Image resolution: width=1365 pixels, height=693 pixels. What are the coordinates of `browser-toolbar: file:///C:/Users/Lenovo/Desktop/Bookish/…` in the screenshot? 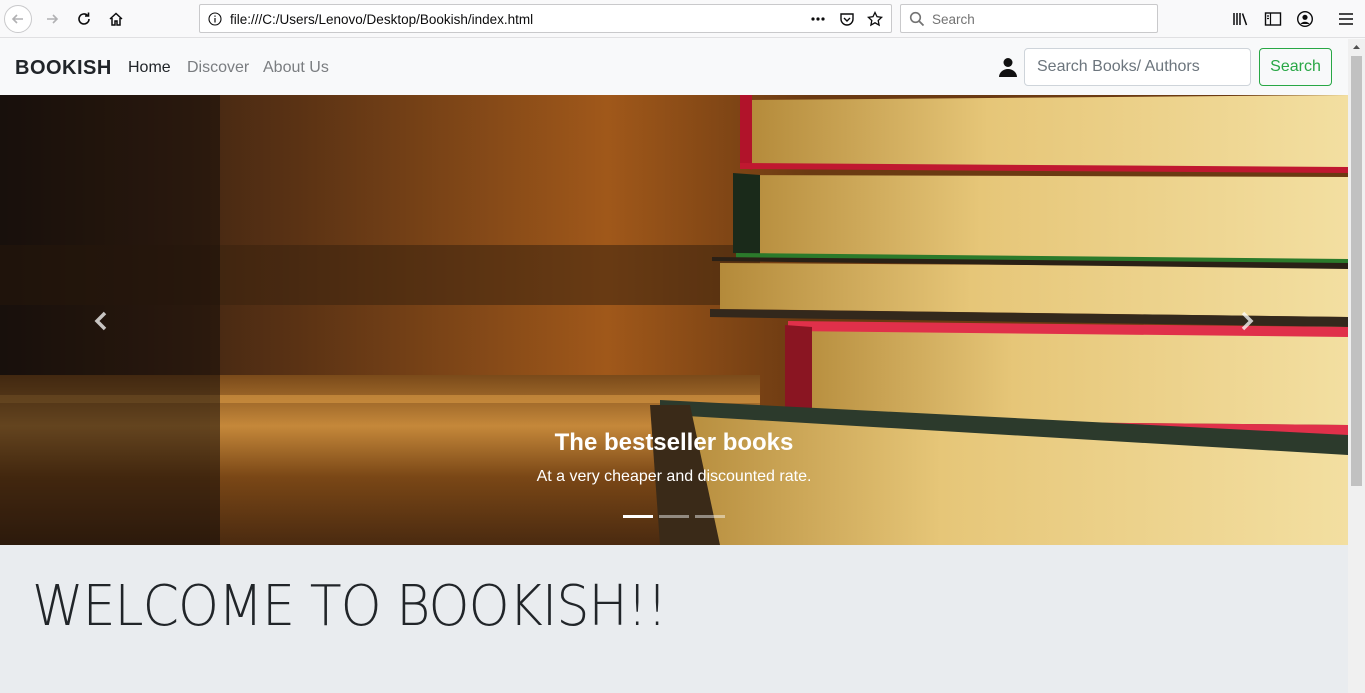 It's located at (682, 19).